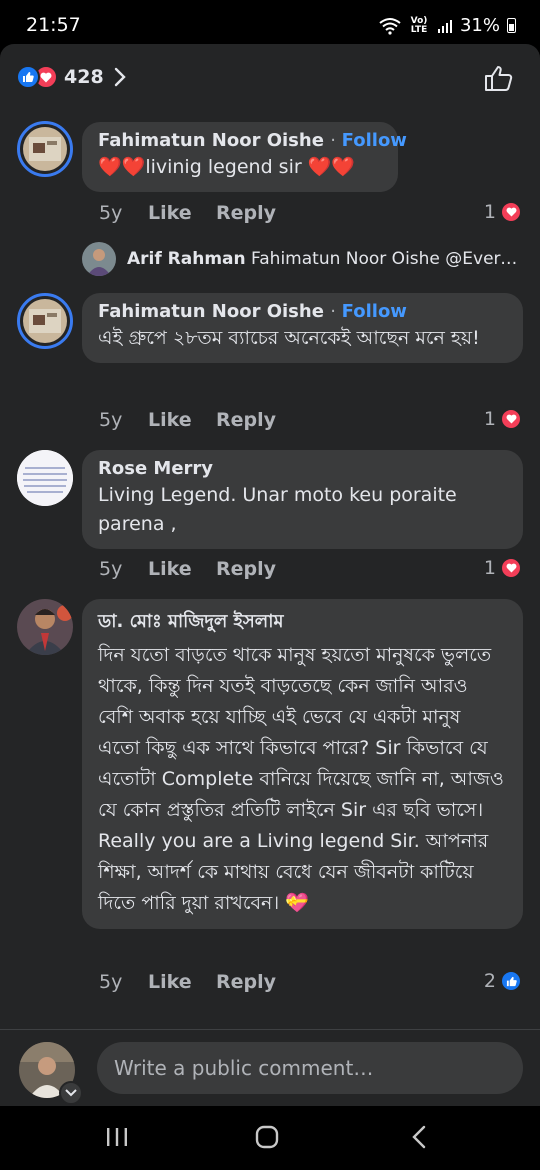 This screenshot has width=540, height=1170. What do you see at coordinates (120, 77) in the screenshot?
I see `chevron-right-icon` at bounding box center [120, 77].